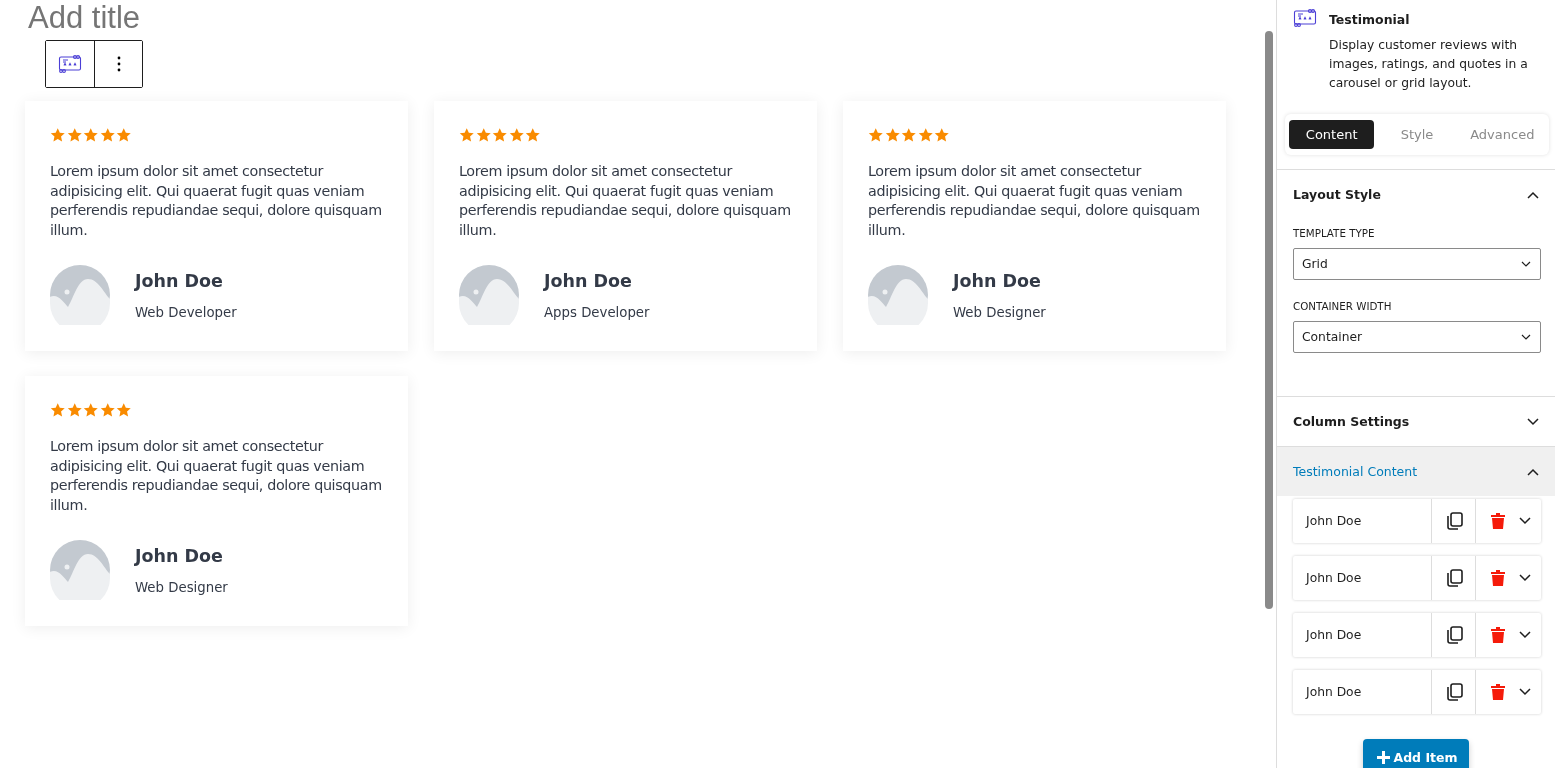 The height and width of the screenshot is (768, 1555). I want to click on tab: Content, so click(1332, 134).